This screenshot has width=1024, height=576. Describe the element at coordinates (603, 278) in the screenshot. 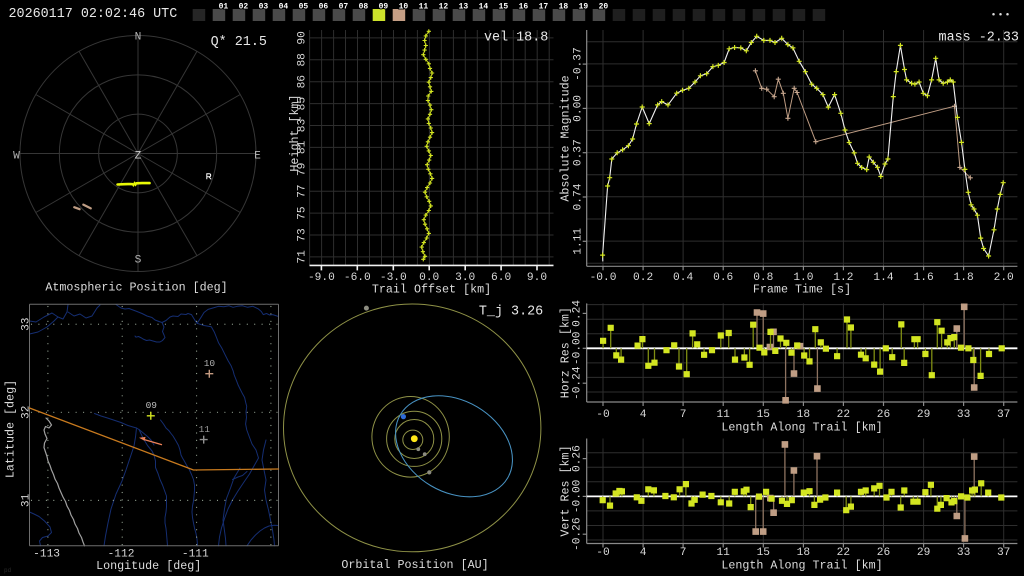

I see `svg-text: -0.0` at that location.